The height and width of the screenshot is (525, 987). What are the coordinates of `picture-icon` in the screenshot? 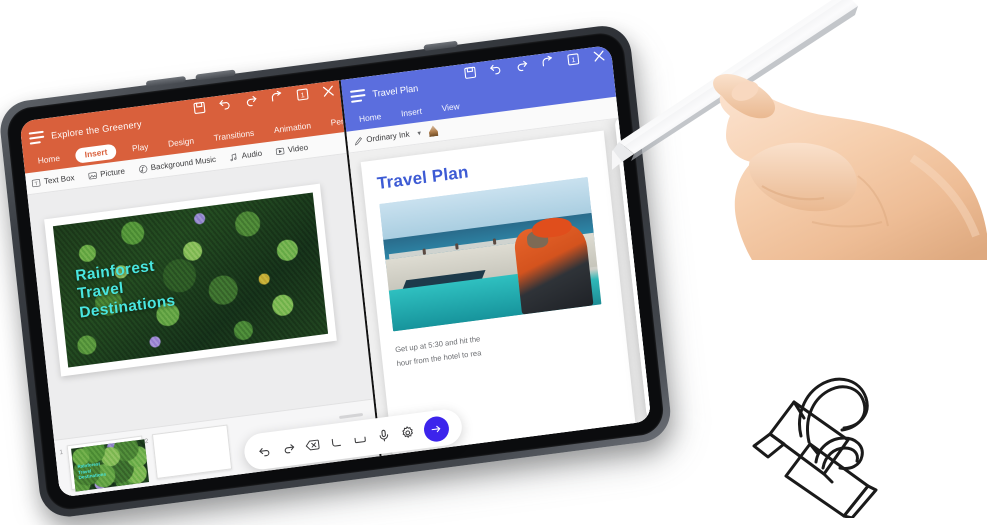 It's located at (92, 175).